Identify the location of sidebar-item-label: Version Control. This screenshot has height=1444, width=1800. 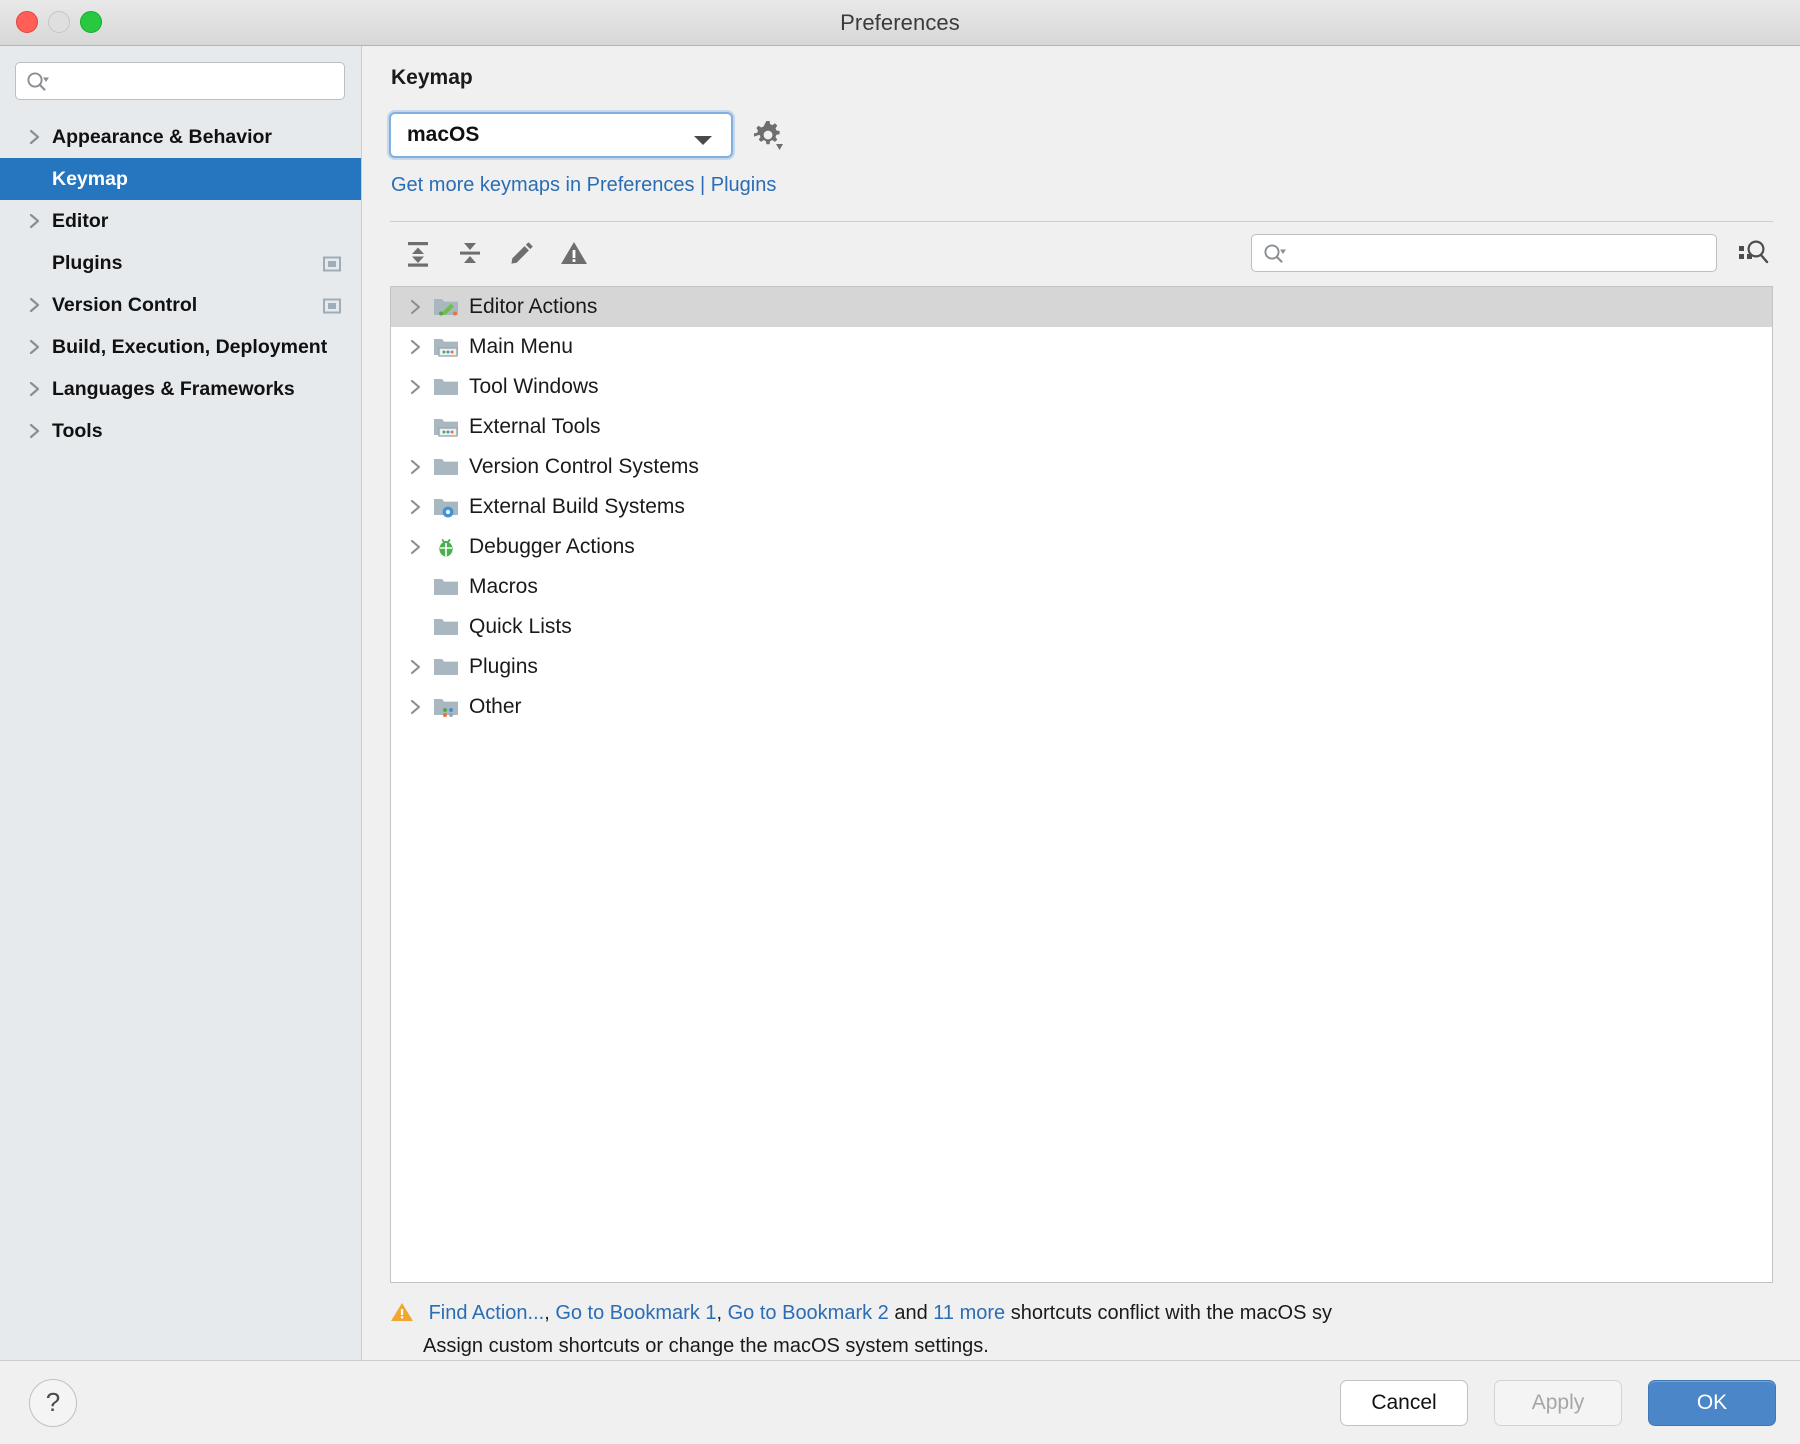
(125, 304).